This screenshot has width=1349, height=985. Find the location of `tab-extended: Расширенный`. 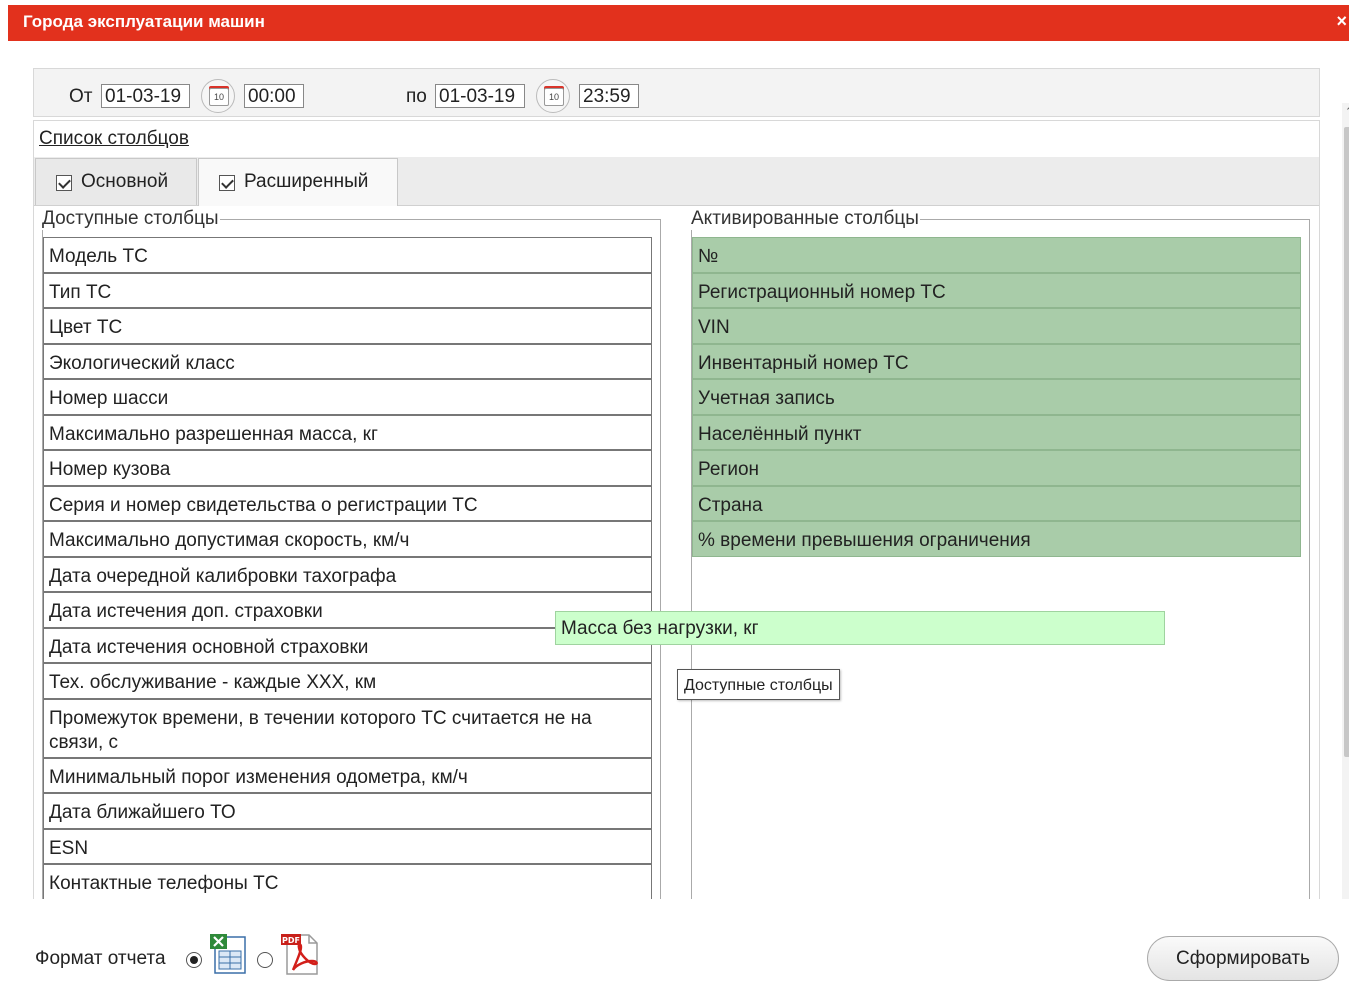

tab-extended: Расширенный is located at coordinates (298, 182).